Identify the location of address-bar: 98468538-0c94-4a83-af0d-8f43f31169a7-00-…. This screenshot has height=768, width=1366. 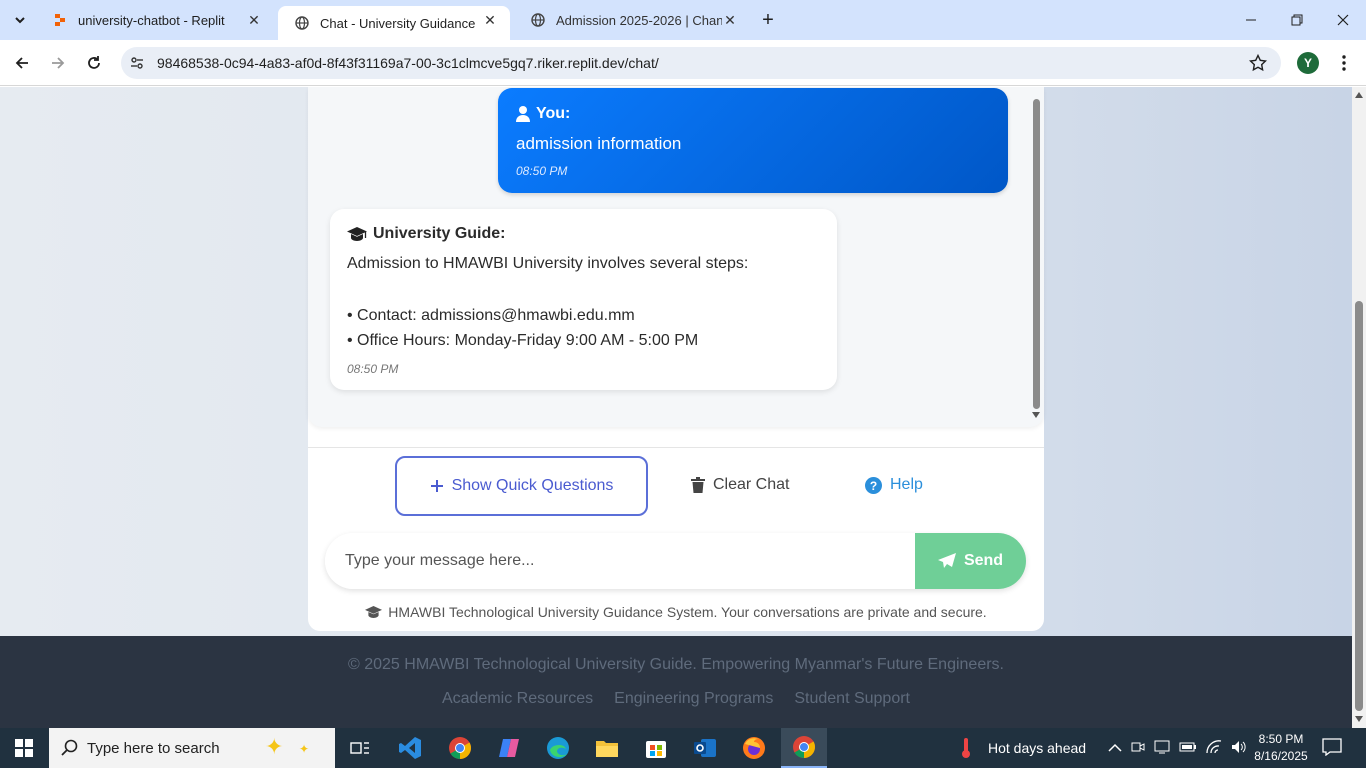
(701, 63).